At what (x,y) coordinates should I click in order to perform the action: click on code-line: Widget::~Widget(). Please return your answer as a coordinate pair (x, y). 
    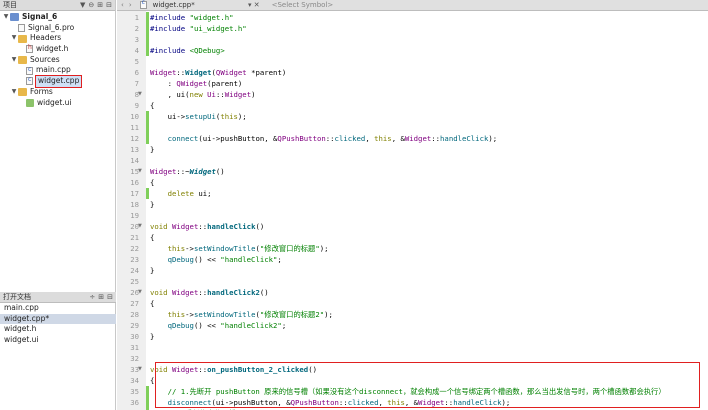
    Looking at the image, I should click on (187, 171).